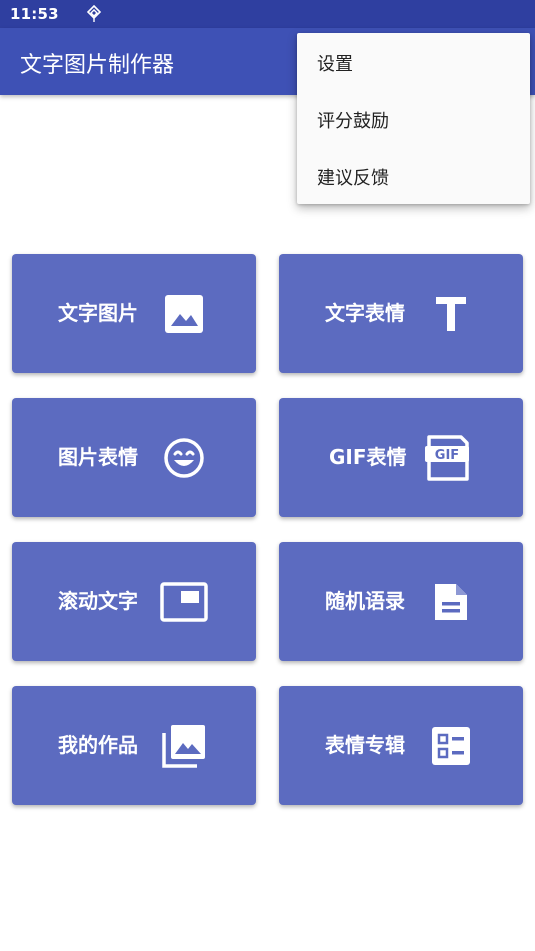  What do you see at coordinates (365, 313) in the screenshot?
I see `tile-label: 文字表情` at bounding box center [365, 313].